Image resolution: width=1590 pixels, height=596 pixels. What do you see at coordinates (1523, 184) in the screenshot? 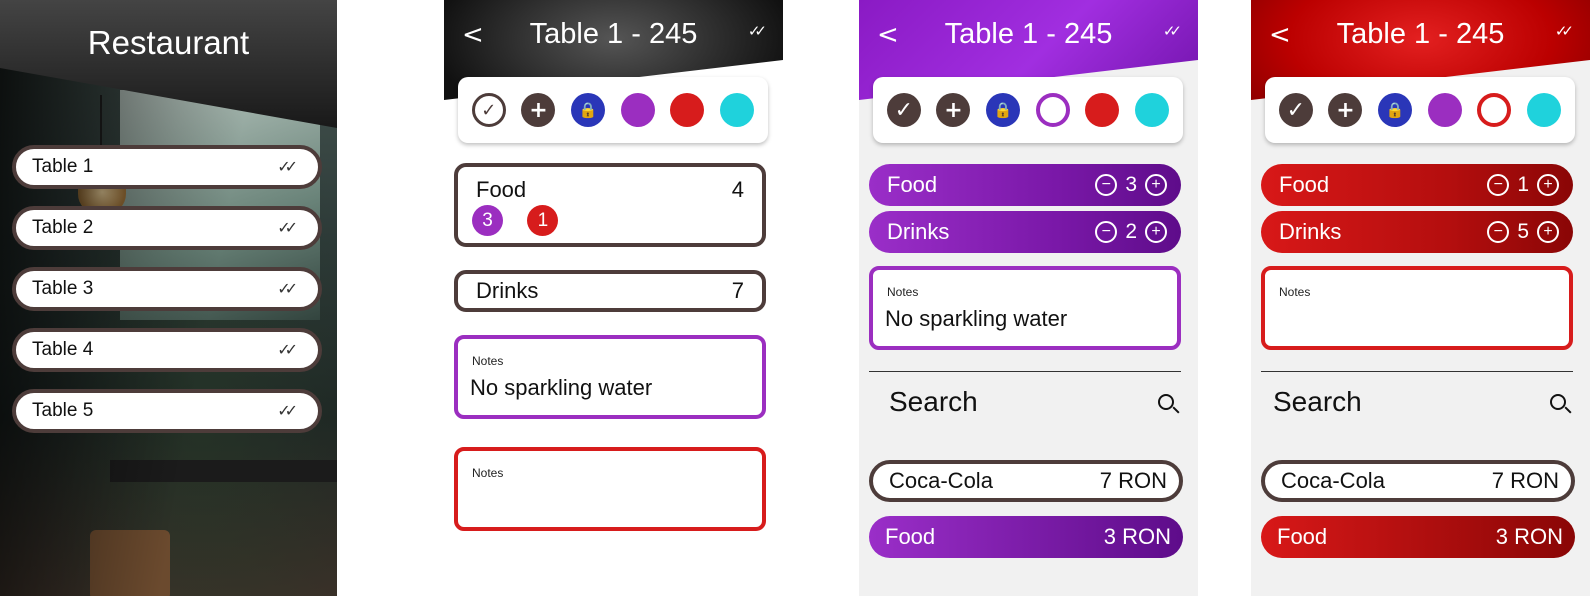
I see `food-qty: 1` at bounding box center [1523, 184].